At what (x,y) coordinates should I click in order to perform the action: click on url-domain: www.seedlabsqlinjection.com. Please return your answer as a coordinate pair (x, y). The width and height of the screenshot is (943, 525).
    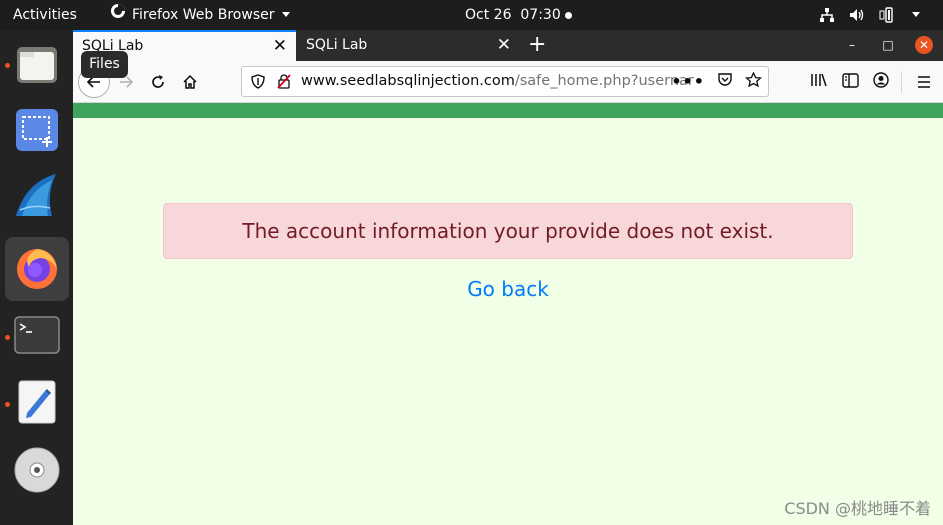
    Looking at the image, I should click on (408, 81).